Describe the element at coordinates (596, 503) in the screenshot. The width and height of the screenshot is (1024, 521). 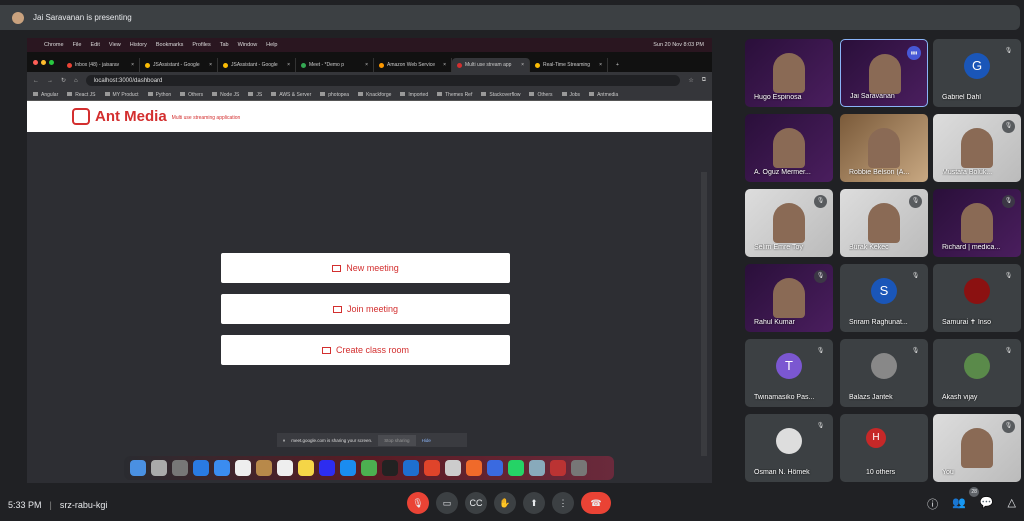
I see `leave-call-button: ☎` at that location.